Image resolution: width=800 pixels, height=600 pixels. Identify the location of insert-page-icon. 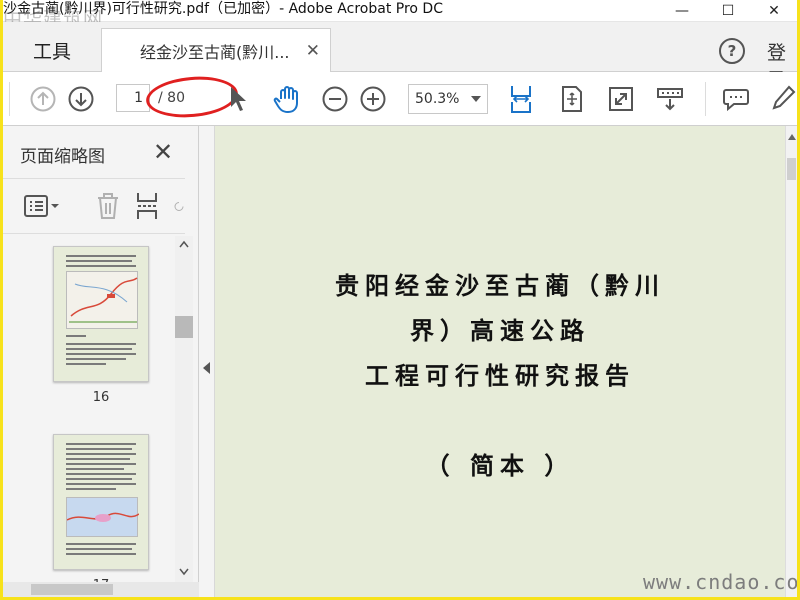
(147, 206).